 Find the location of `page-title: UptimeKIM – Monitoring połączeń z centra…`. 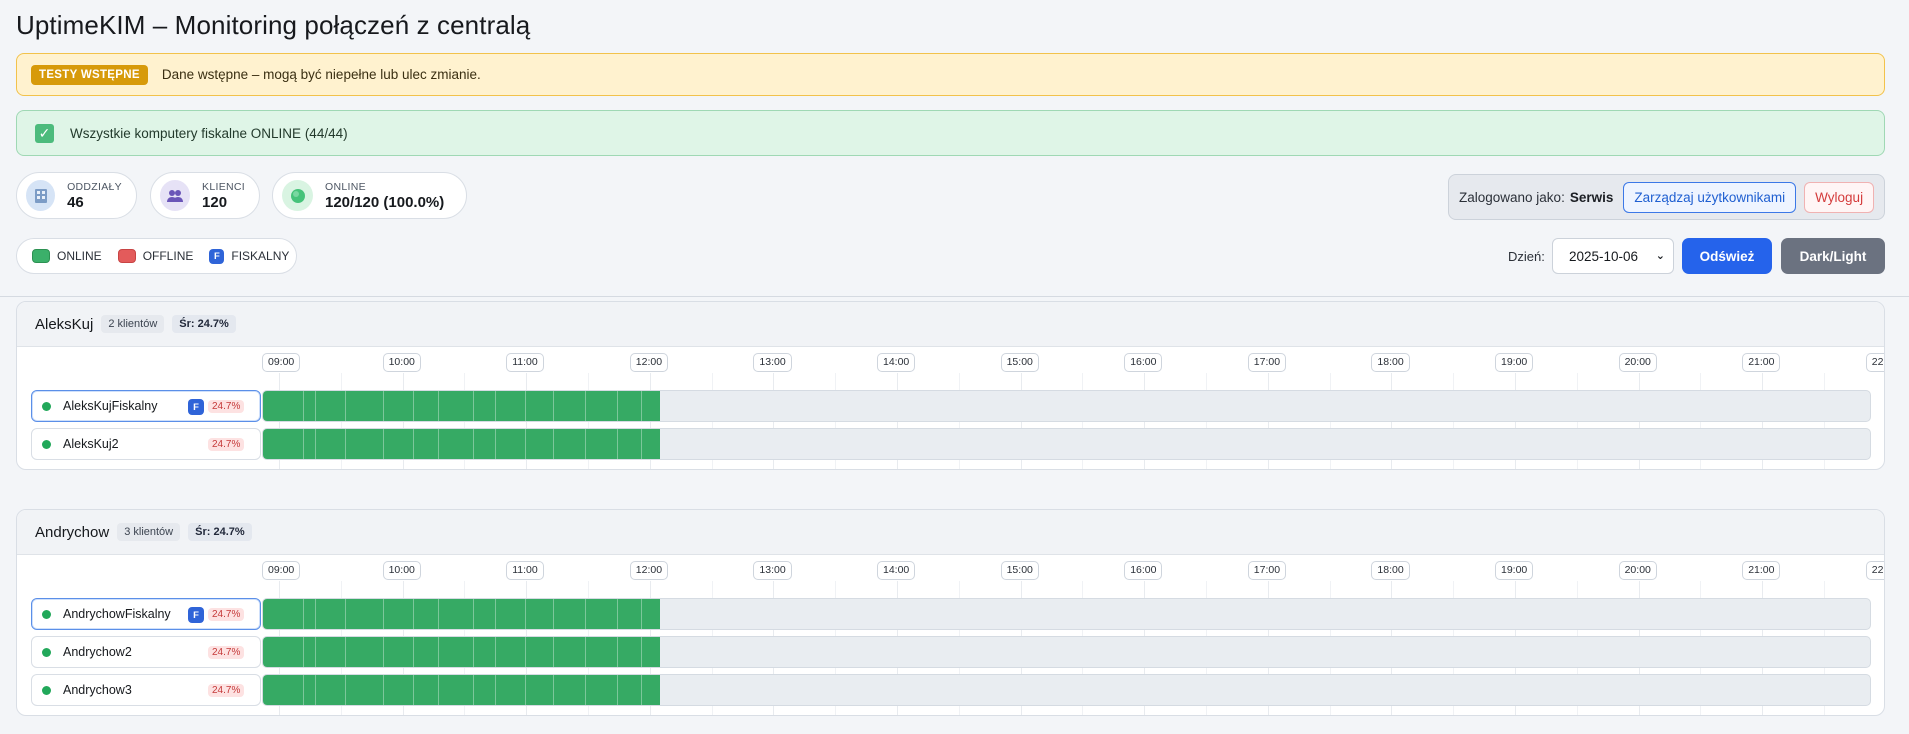

page-title: UptimeKIM – Monitoring połączeń z centra… is located at coordinates (273, 25).